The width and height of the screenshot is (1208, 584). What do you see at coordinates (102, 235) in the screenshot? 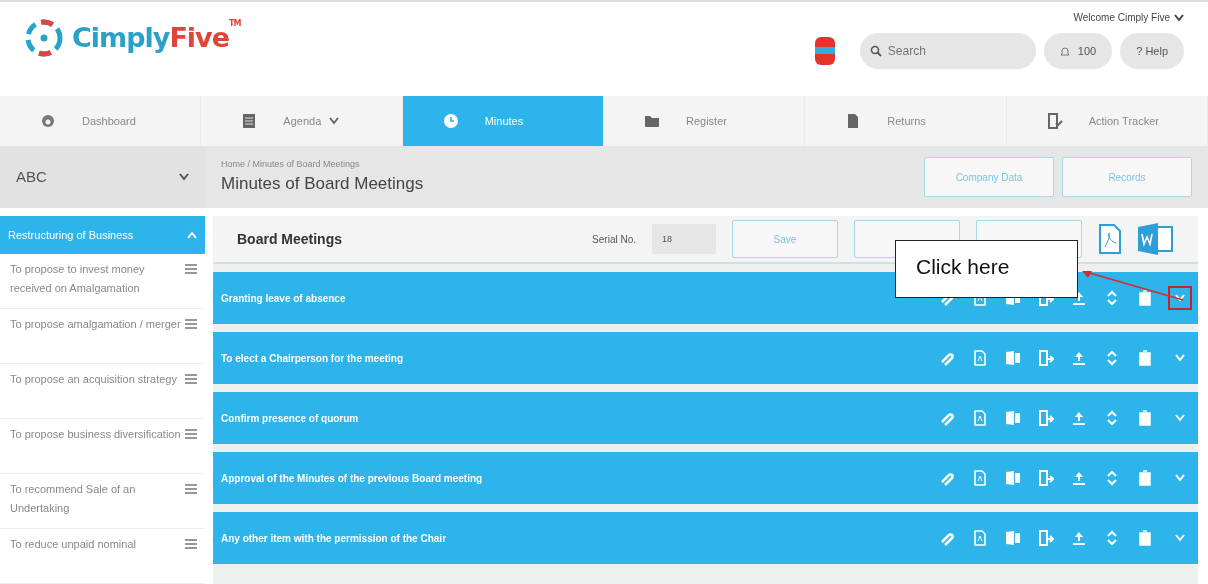
I see `sidebar-header: Restructuring of Business` at bounding box center [102, 235].